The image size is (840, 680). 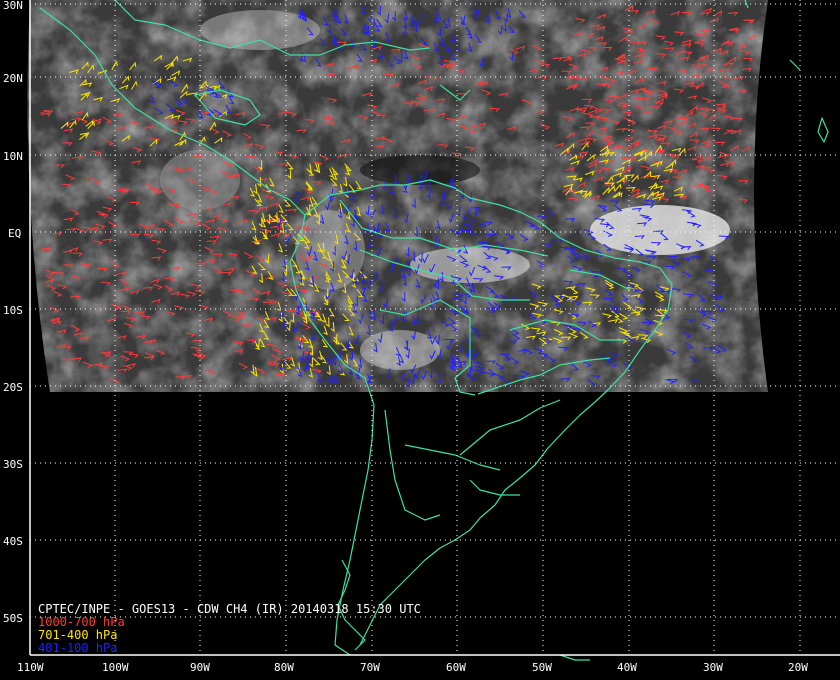 I want to click on lat-label: 10S, so click(x=13, y=310).